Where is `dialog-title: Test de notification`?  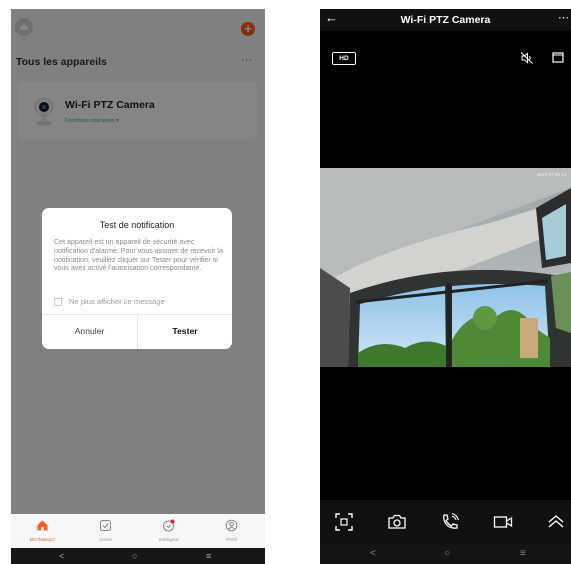
dialog-title: Test de notification is located at coordinates (137, 225).